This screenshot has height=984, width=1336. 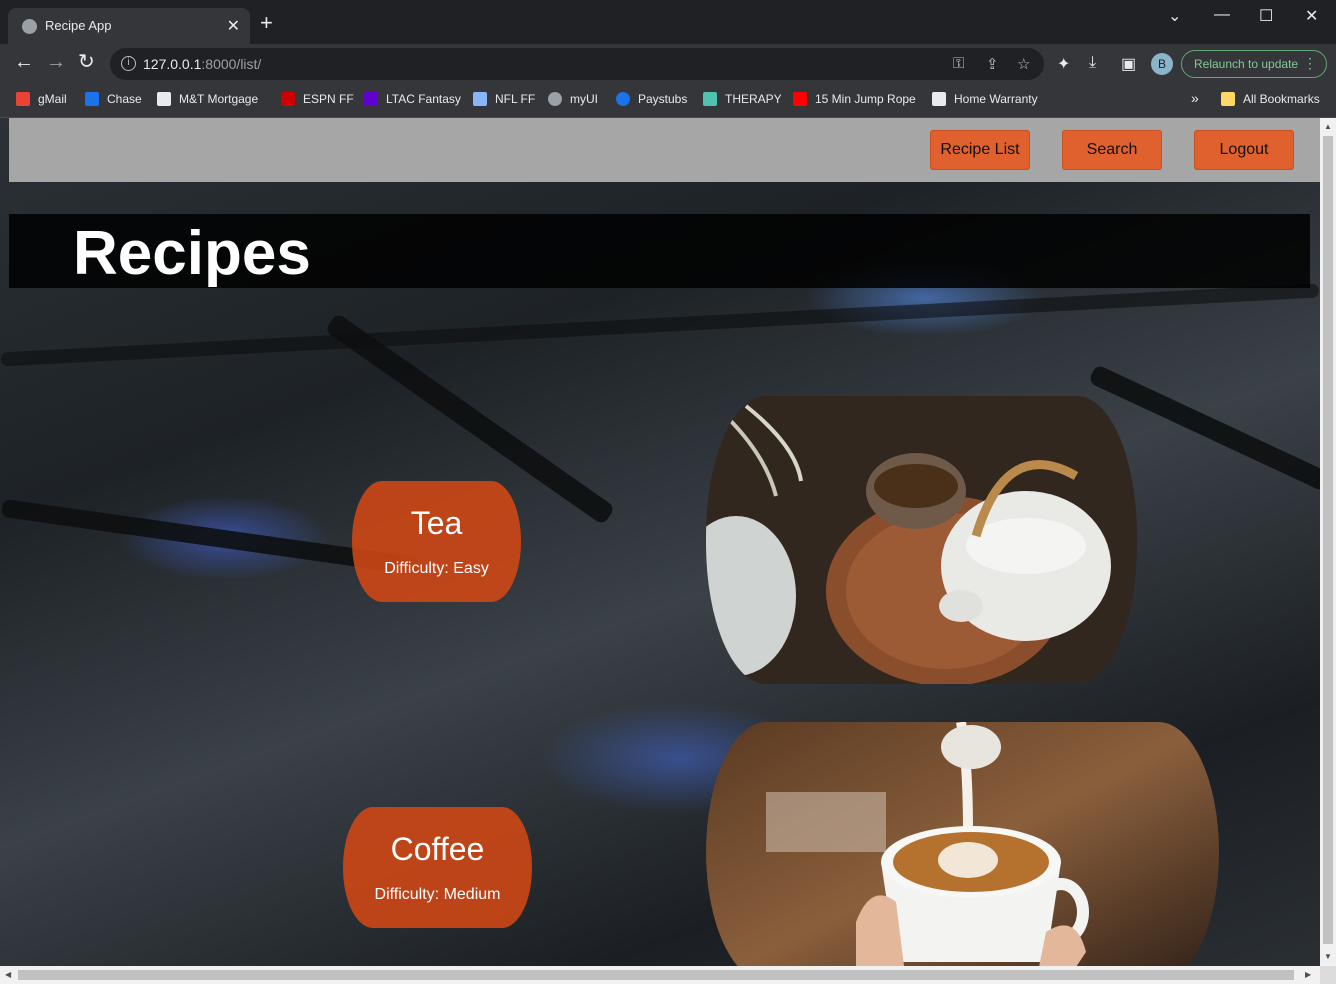 What do you see at coordinates (1195, 98) in the screenshot?
I see `more-bookmarks-icon: »` at bounding box center [1195, 98].